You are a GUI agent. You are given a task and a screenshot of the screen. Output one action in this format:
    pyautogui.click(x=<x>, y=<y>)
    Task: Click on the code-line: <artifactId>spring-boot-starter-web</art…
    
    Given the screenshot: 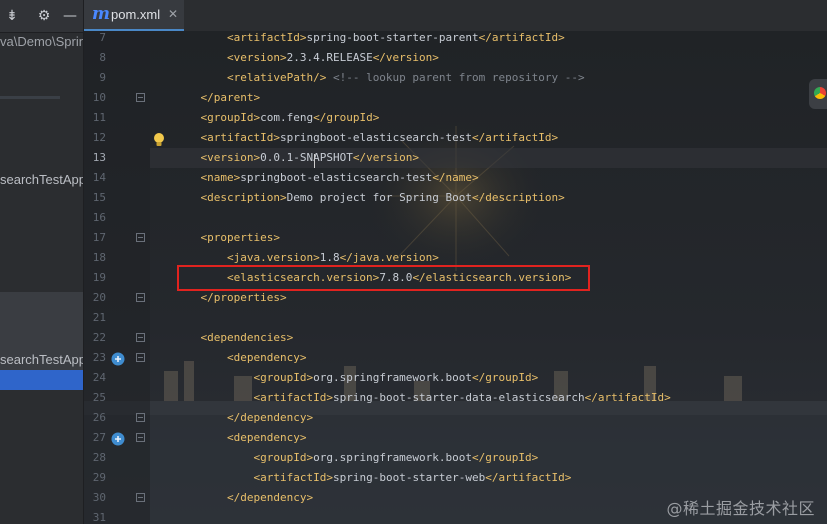 What is the action you would take?
    pyautogui.click(x=372, y=478)
    